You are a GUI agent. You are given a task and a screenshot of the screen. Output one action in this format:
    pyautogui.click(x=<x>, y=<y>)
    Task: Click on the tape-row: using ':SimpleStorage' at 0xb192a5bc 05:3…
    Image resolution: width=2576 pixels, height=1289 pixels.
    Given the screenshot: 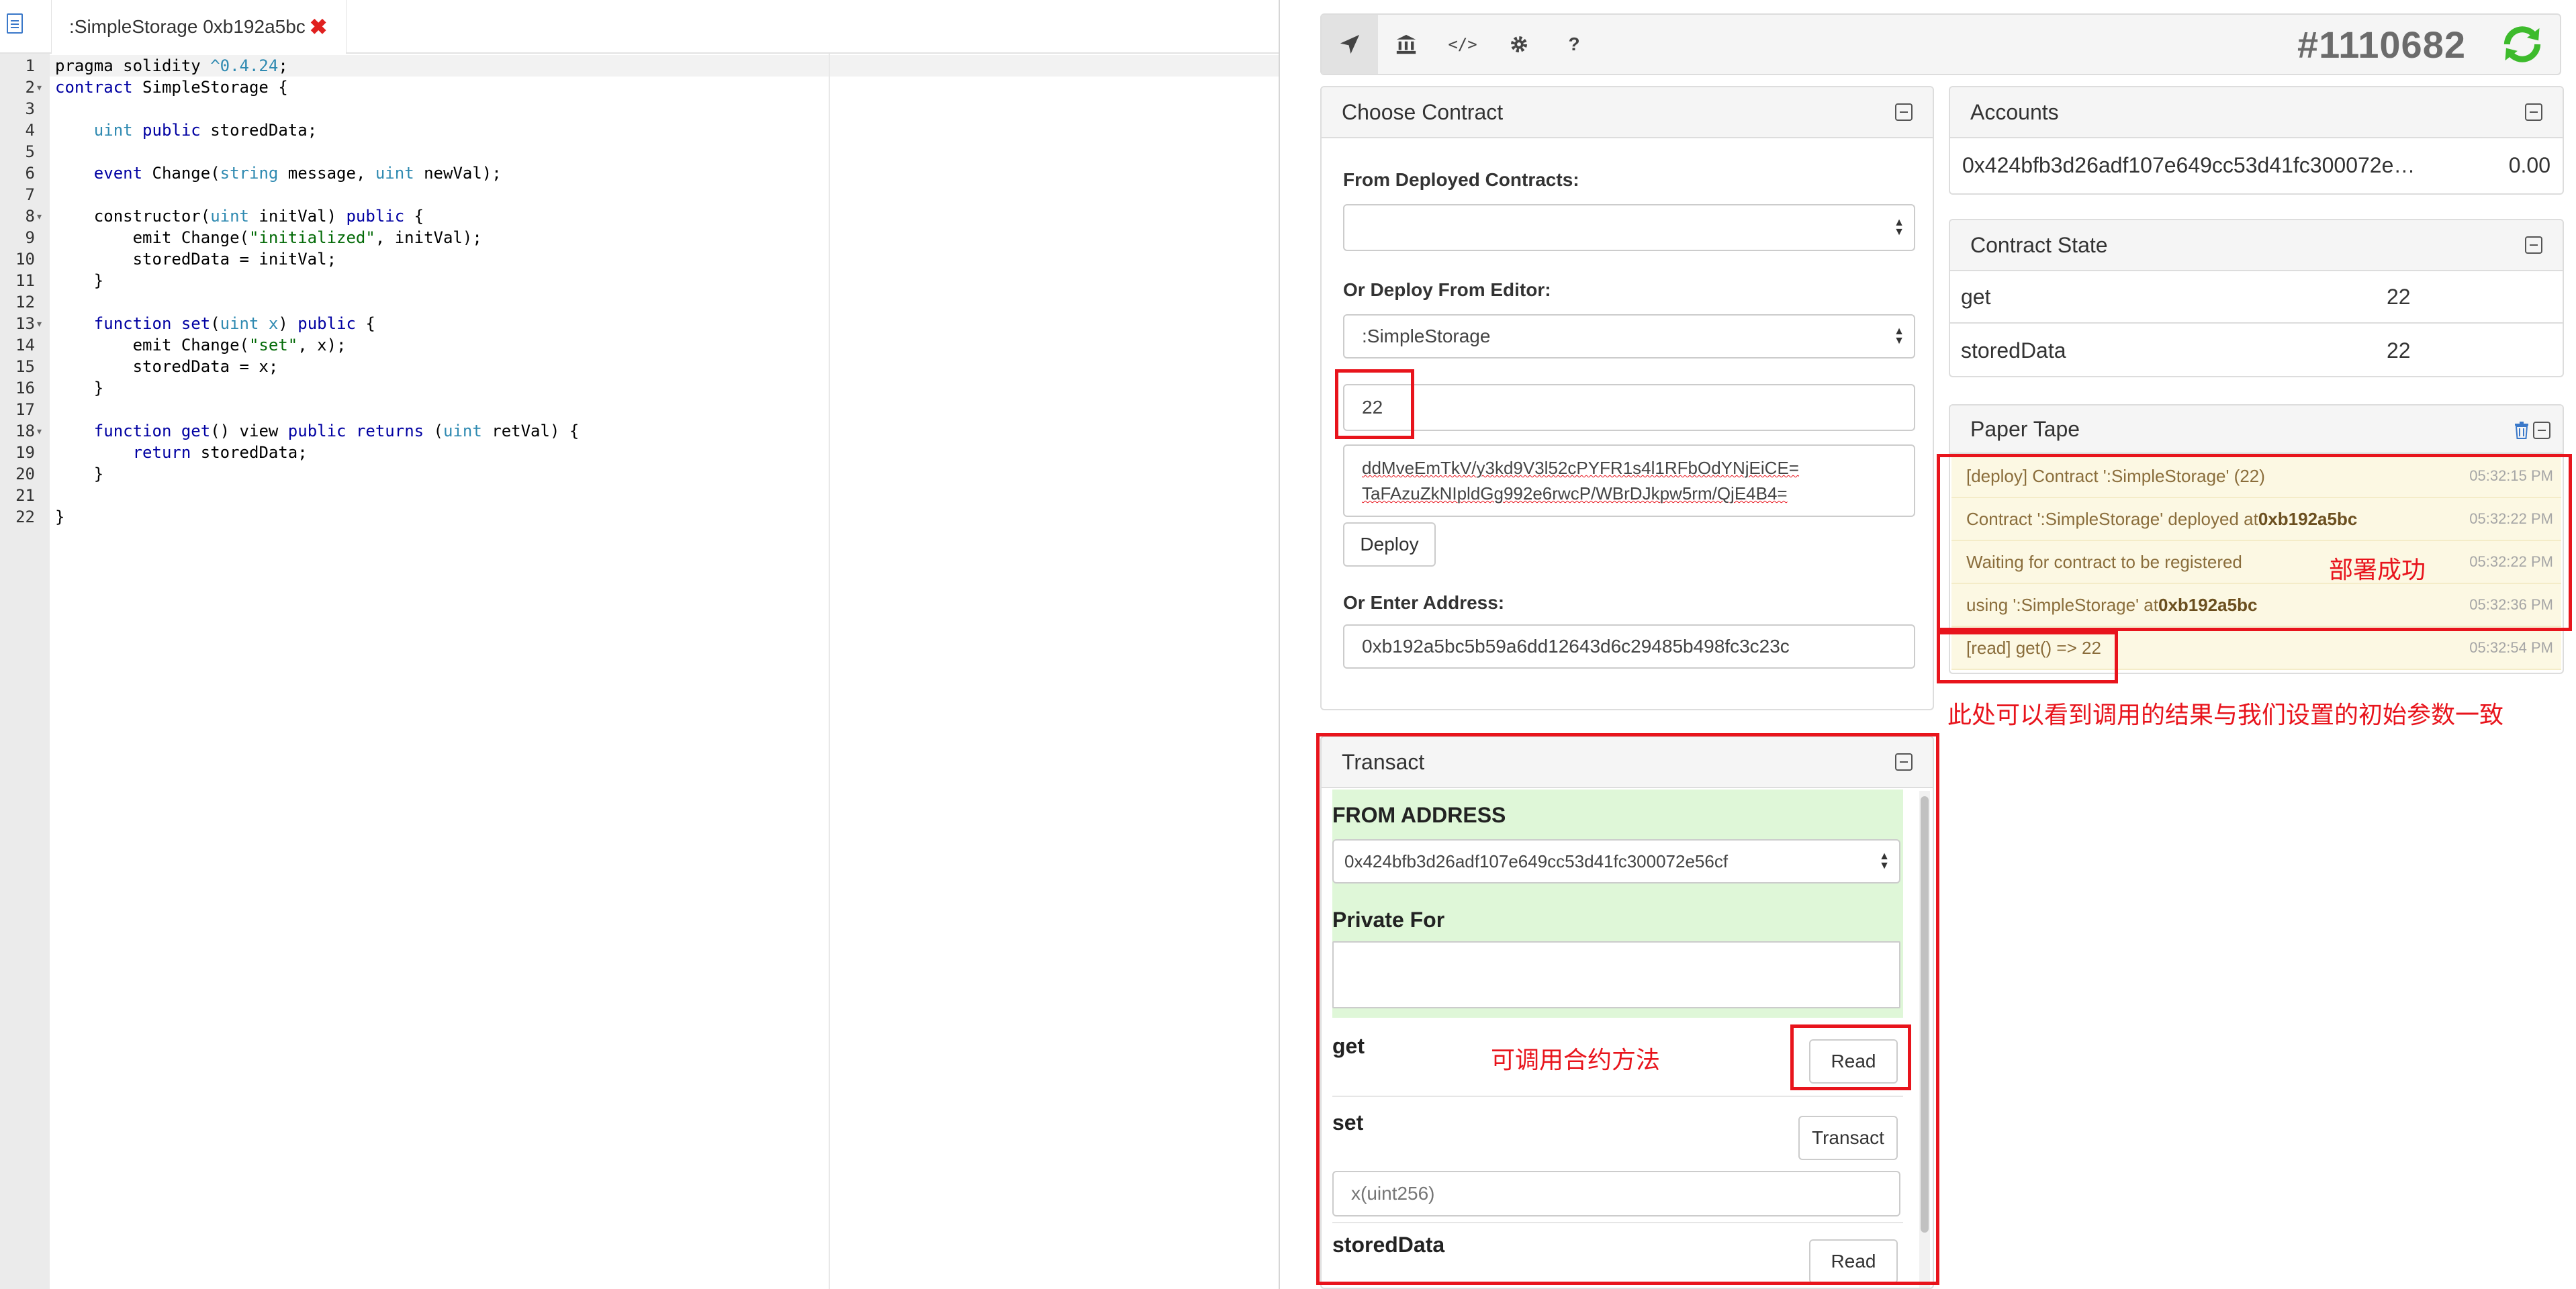 What is the action you would take?
    pyautogui.click(x=2256, y=605)
    